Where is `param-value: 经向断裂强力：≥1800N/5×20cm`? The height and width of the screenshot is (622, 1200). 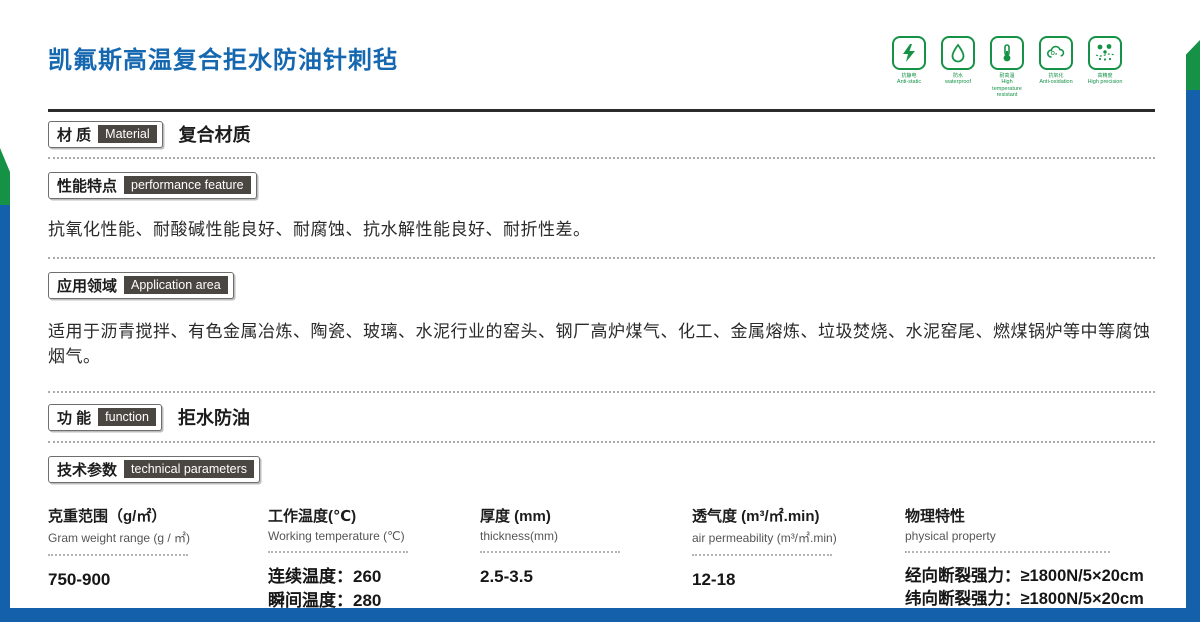
param-value: 经向断裂强力：≥1800N/5×20cm is located at coordinates (1024, 575).